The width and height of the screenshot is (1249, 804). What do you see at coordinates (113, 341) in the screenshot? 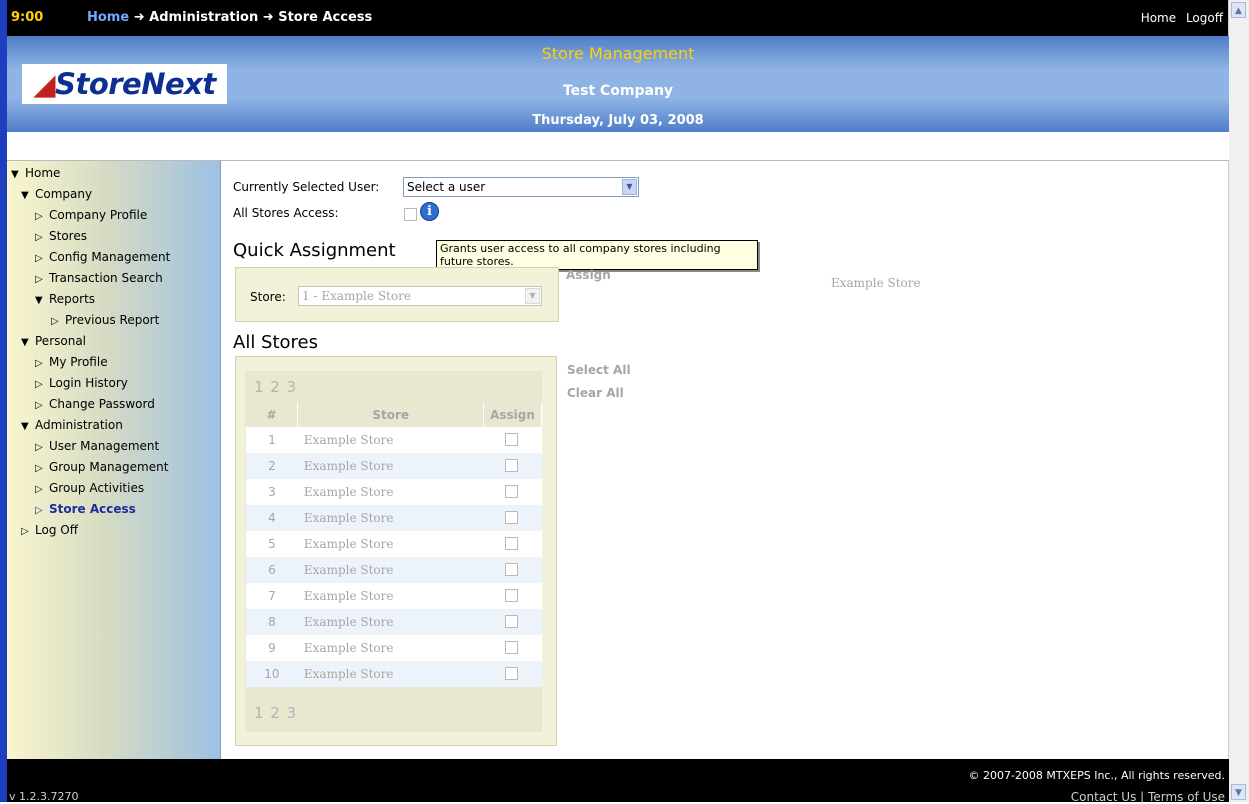
I see `sidebar-item-personal: ▼ Personal` at bounding box center [113, 341].